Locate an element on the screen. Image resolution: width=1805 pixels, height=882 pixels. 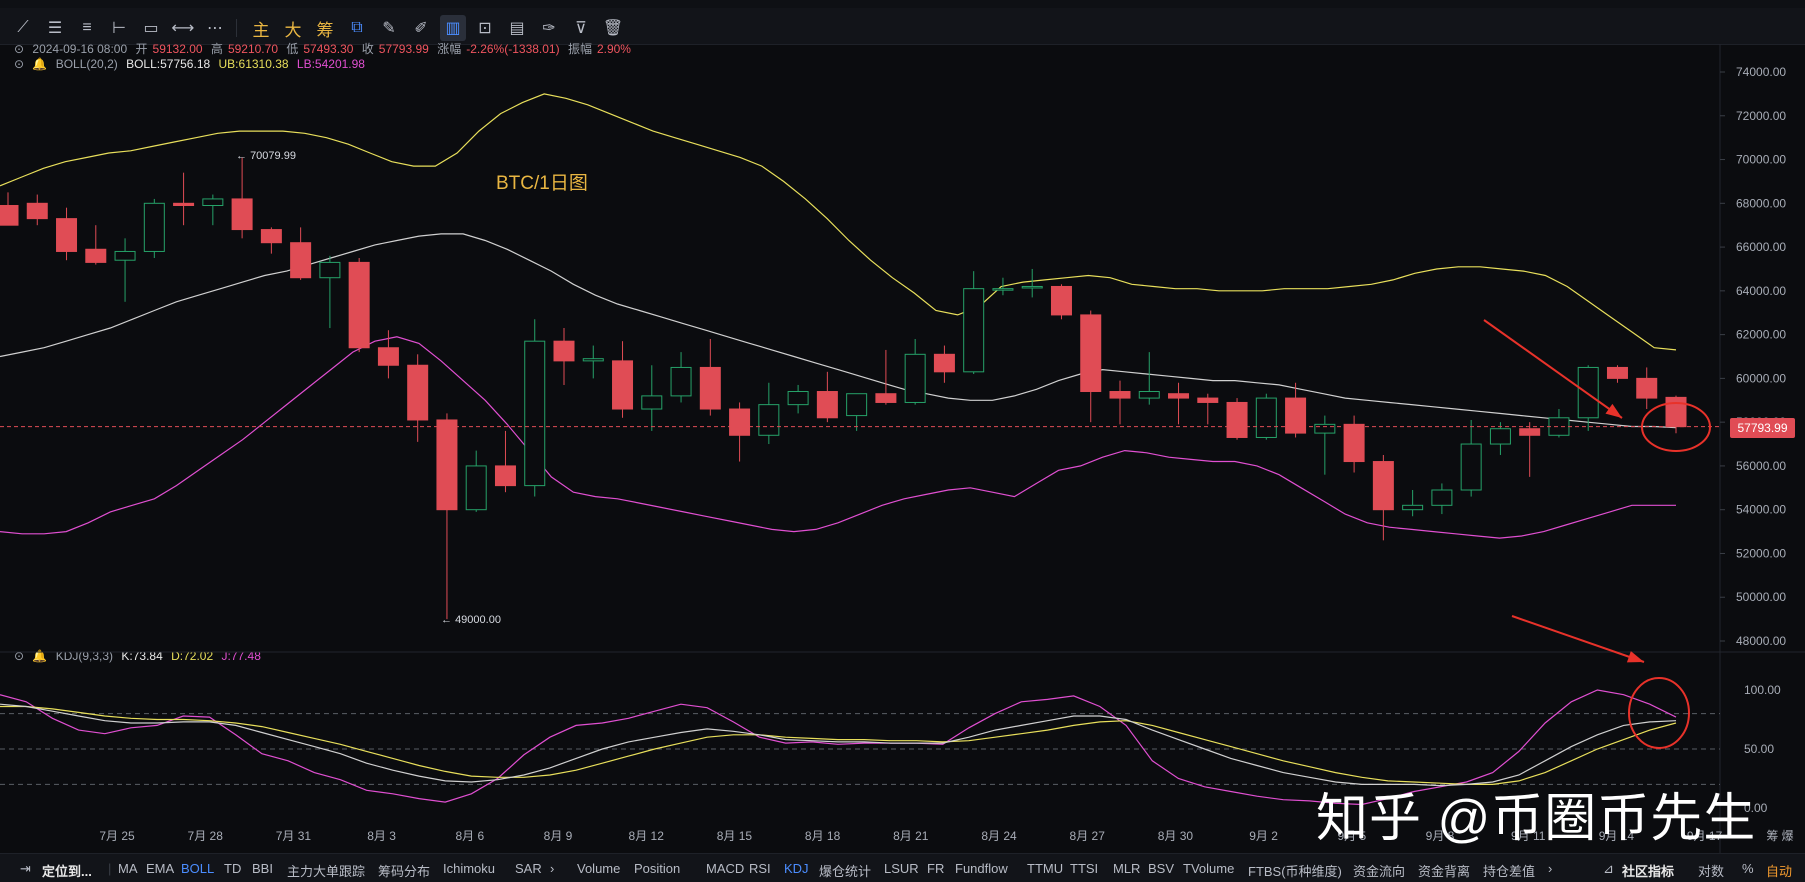
indicator--26: 资金背离 is located at coordinates (1444, 870).